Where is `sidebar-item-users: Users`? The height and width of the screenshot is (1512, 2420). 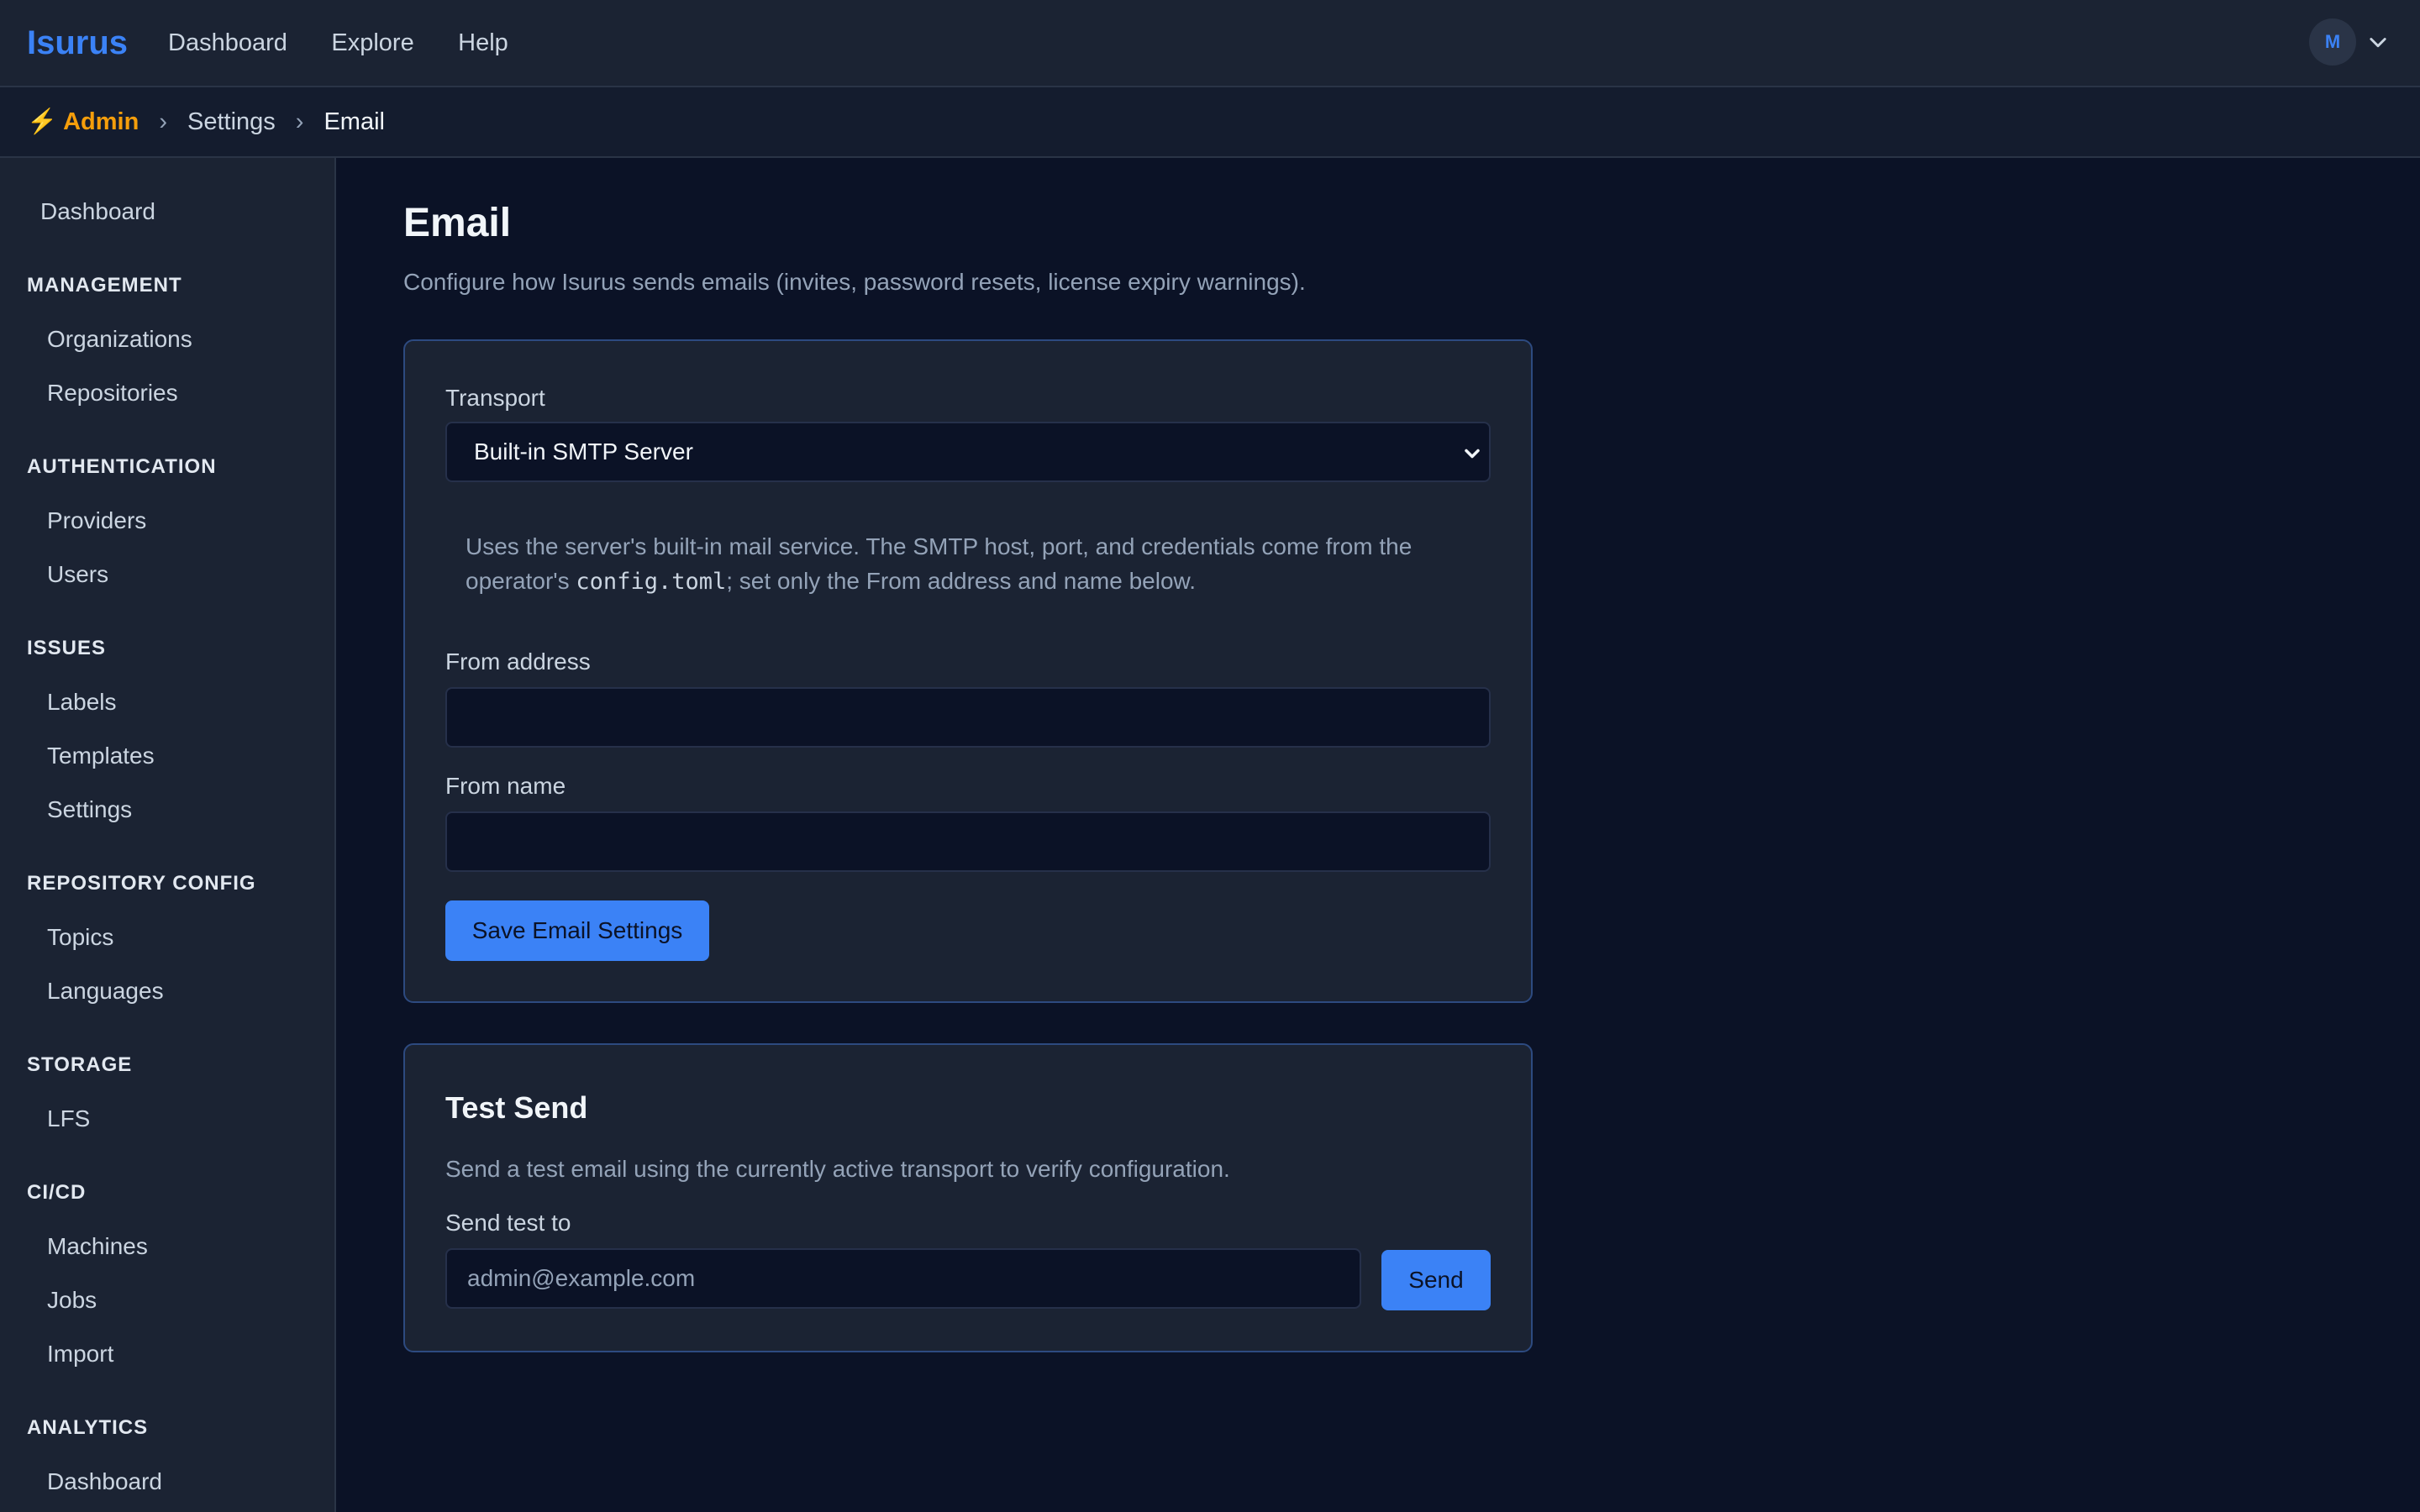 sidebar-item-users: Users is located at coordinates (77, 574).